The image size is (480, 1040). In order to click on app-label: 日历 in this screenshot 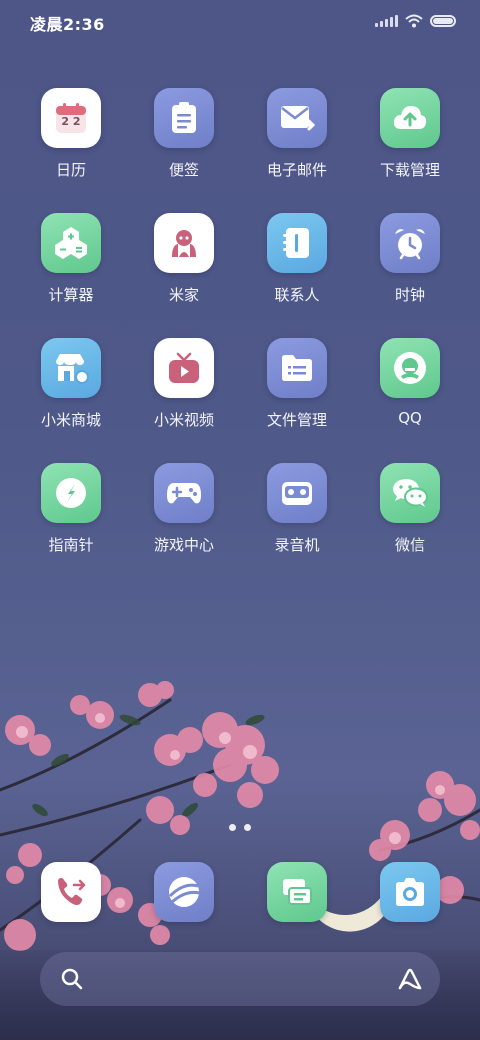, I will do `click(70, 170)`.